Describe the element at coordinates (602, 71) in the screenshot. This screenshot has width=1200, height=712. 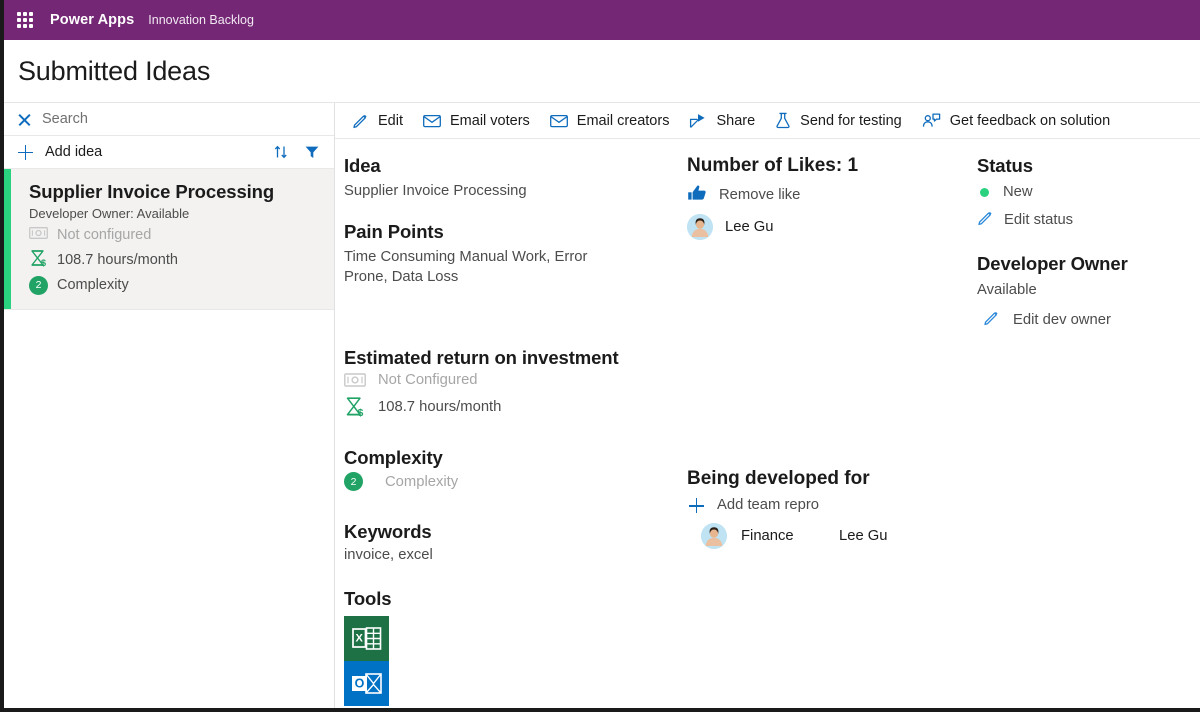
I see `page-header: Submitted Ideas` at that location.